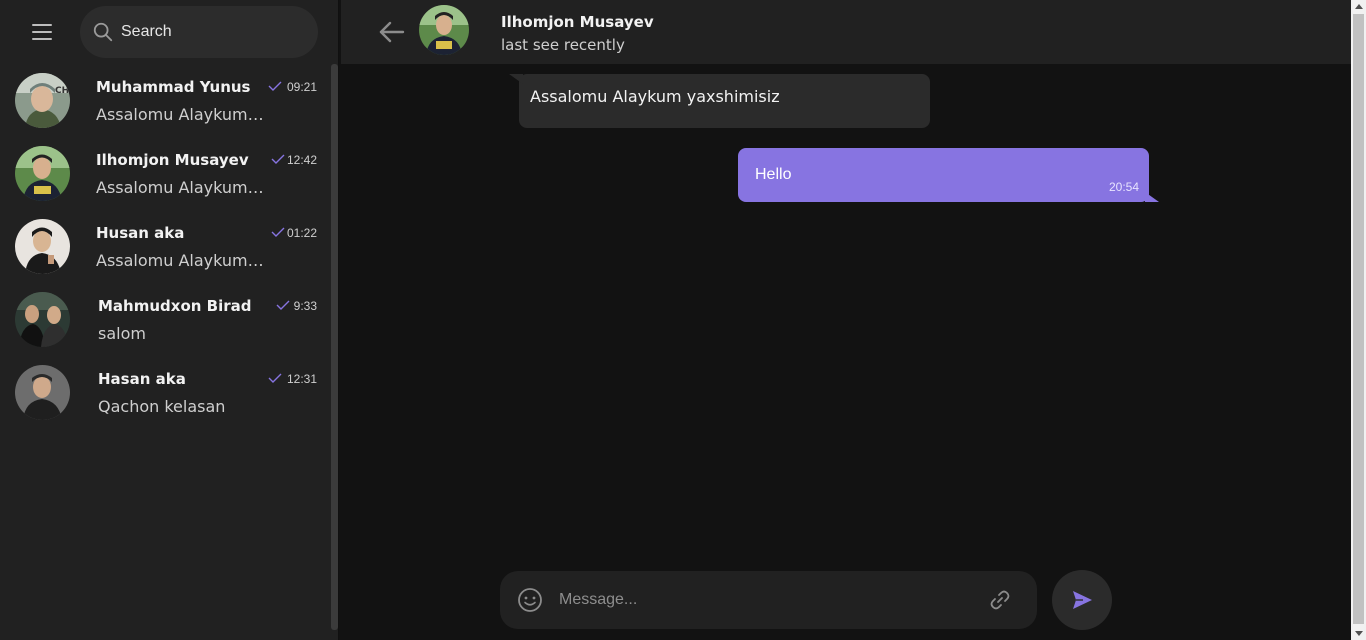 This screenshot has height=640, width=1366. I want to click on outgoing-message-tail, so click(1152, 197).